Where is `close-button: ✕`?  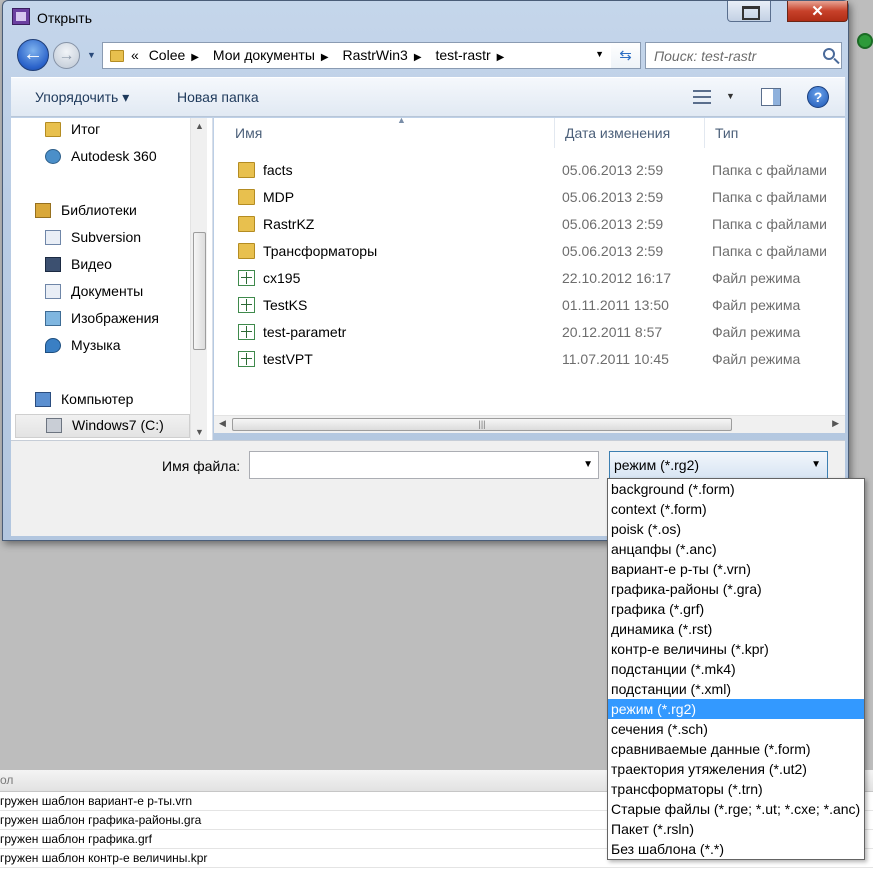
close-button: ✕ is located at coordinates (817, 11).